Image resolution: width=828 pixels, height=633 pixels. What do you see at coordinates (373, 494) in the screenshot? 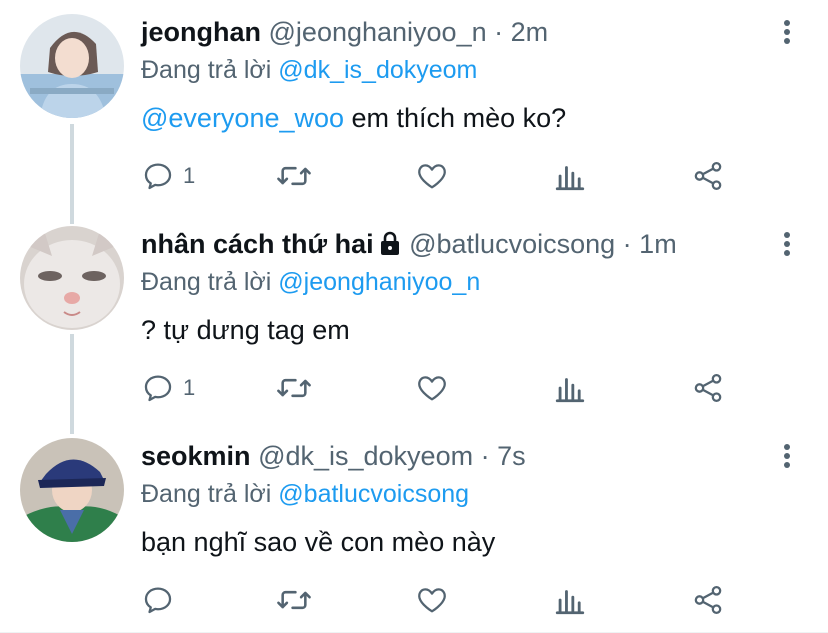
I see `replying-mention: @batlucvoicsong` at bounding box center [373, 494].